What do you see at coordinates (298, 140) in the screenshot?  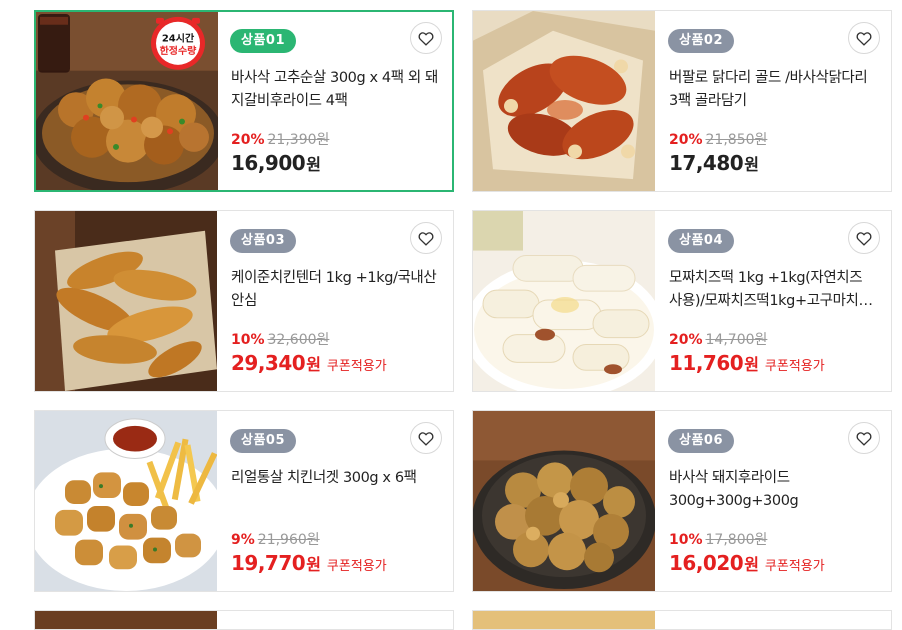 I see `original-price: 21,390원` at bounding box center [298, 140].